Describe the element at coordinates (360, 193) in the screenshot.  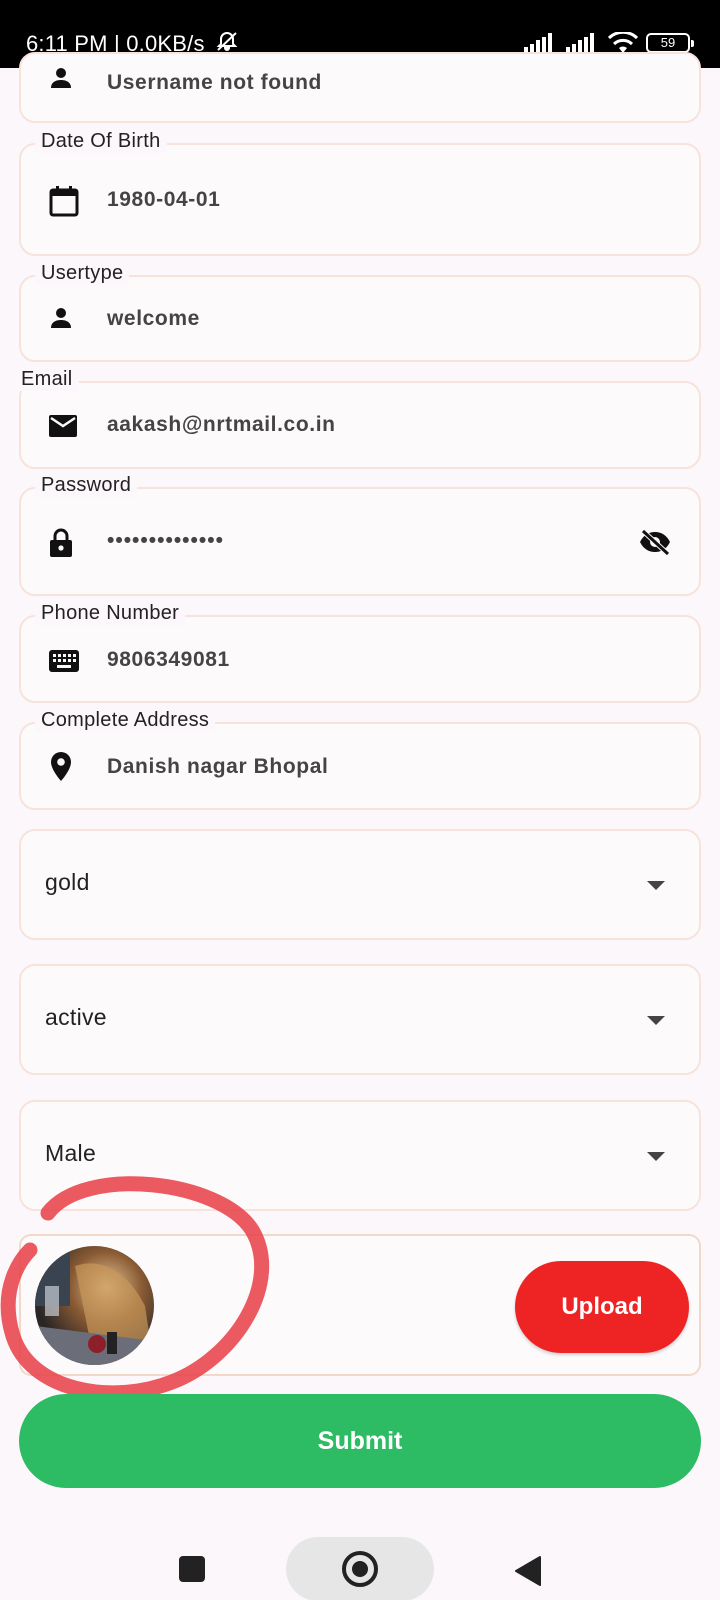
I see `dob-field: Date Of Birth 1980-04-01` at that location.